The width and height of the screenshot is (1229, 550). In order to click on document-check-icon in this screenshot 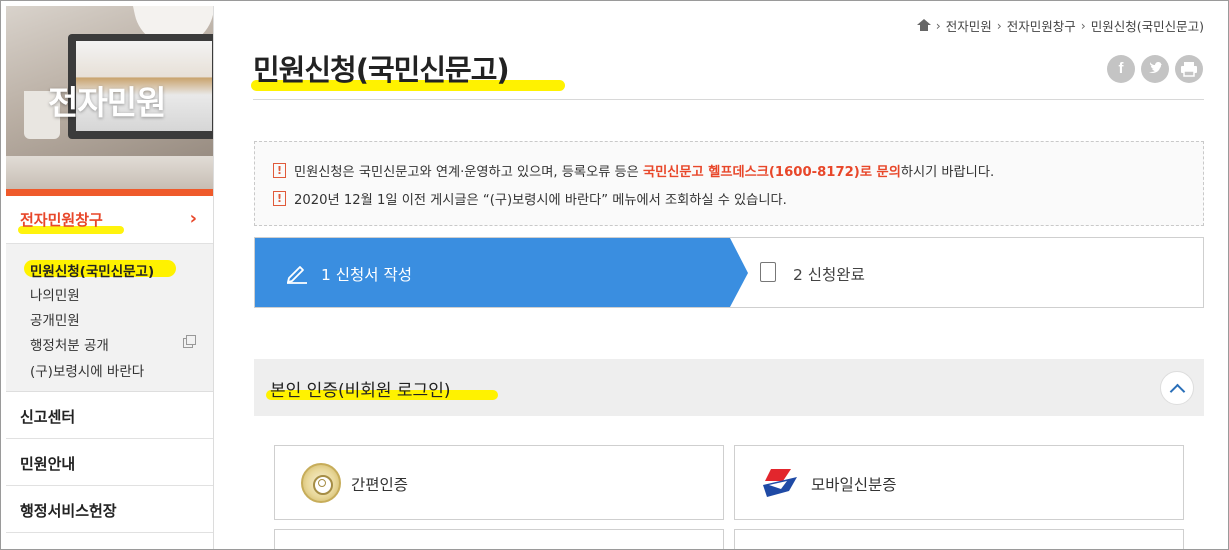, I will do `click(768, 272)`.